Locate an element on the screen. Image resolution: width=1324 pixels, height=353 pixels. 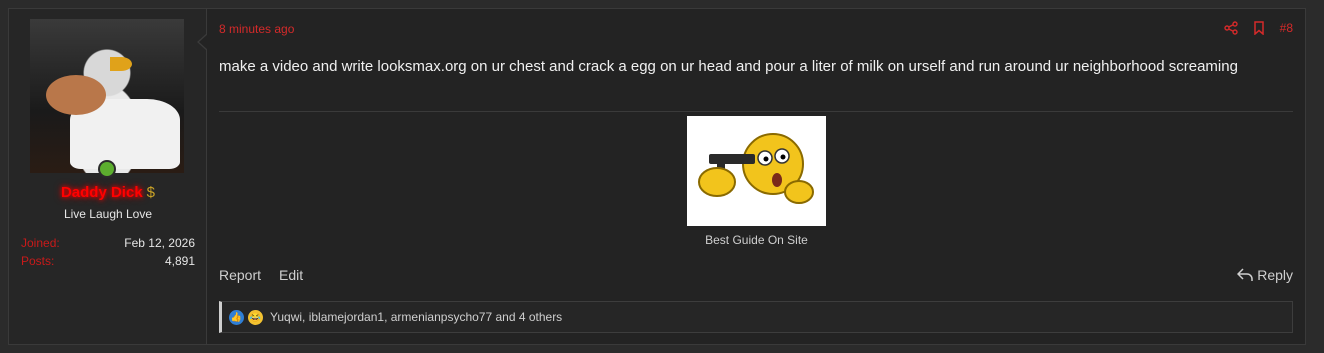
report-link: Report is located at coordinates (240, 275).